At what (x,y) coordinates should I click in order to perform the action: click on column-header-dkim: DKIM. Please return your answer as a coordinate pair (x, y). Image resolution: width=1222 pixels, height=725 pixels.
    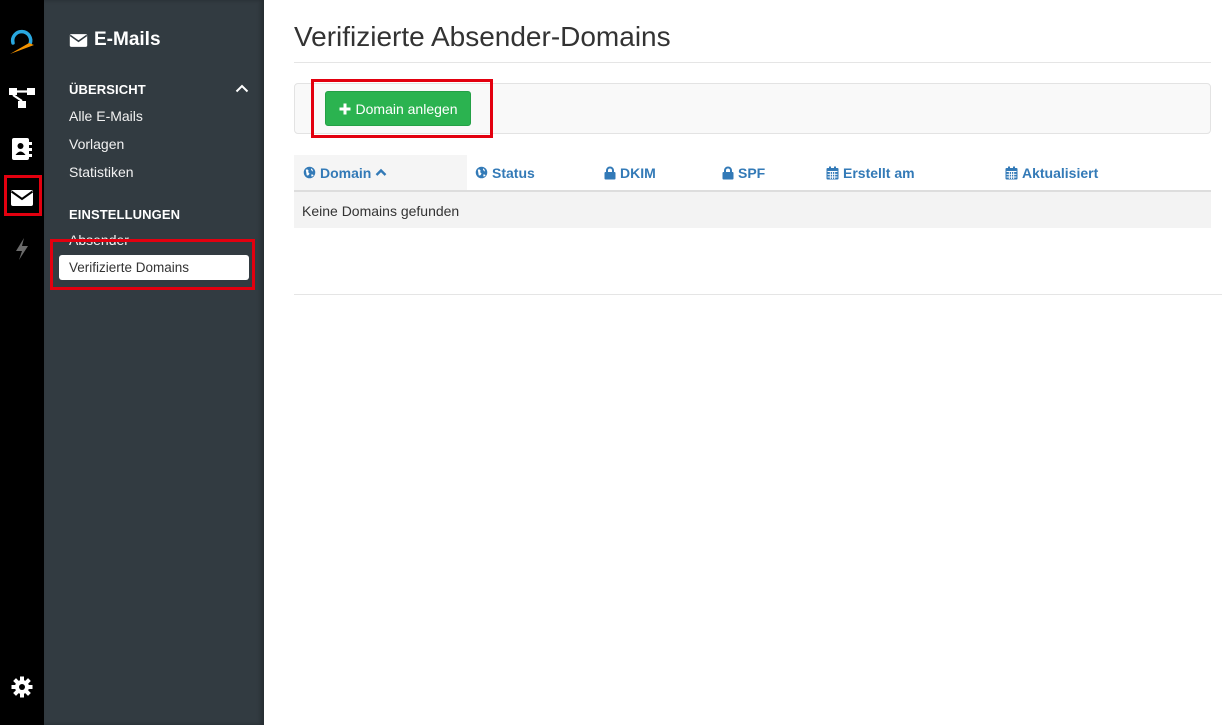
    Looking at the image, I should click on (630, 172).